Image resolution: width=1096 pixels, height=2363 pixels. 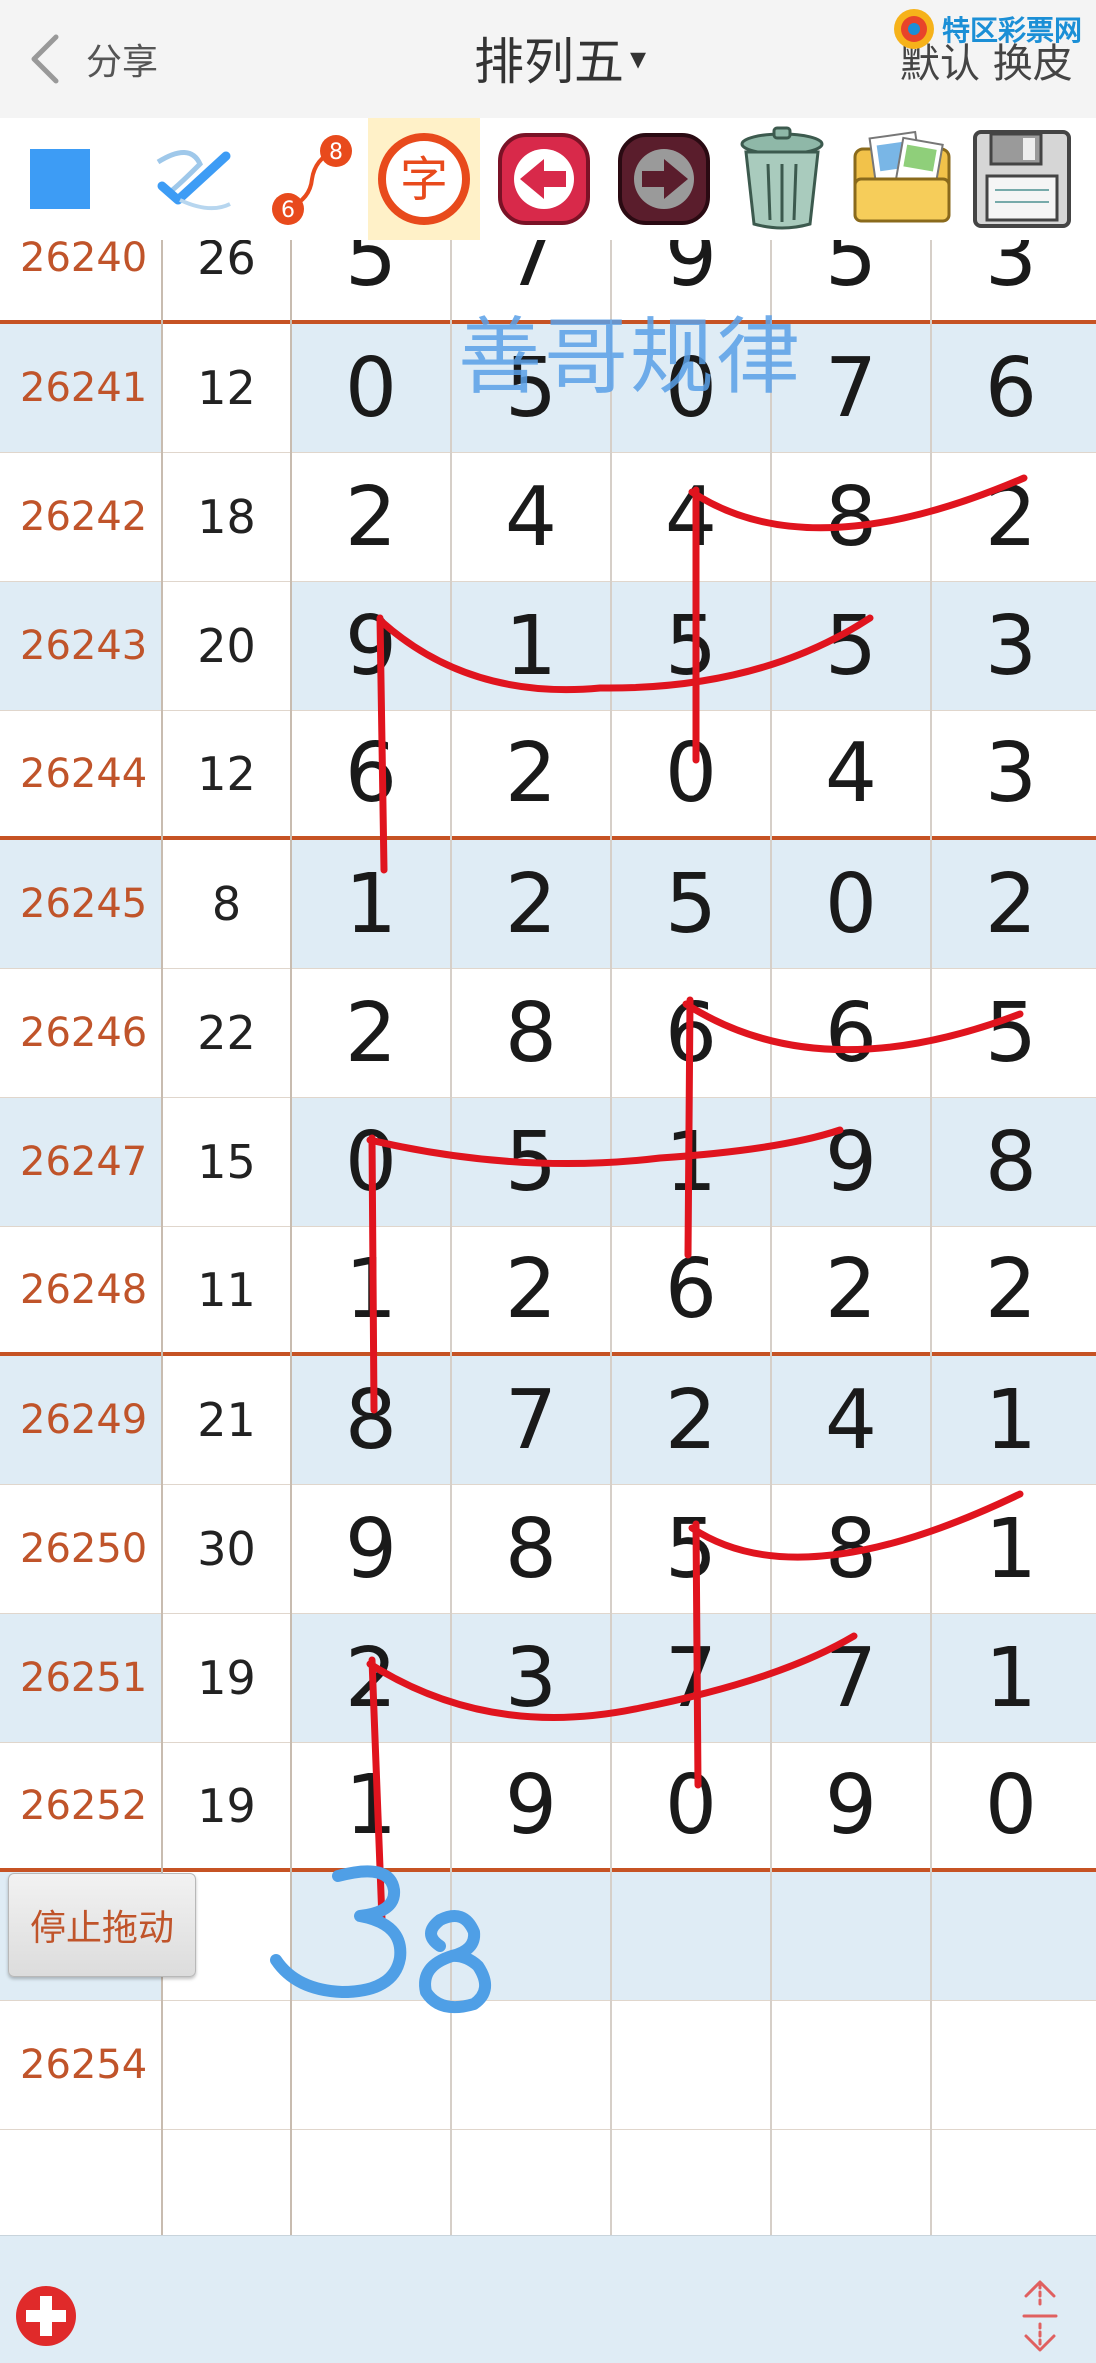 What do you see at coordinates (226, 646) in the screenshot?
I see `sum-value-cell: 20` at bounding box center [226, 646].